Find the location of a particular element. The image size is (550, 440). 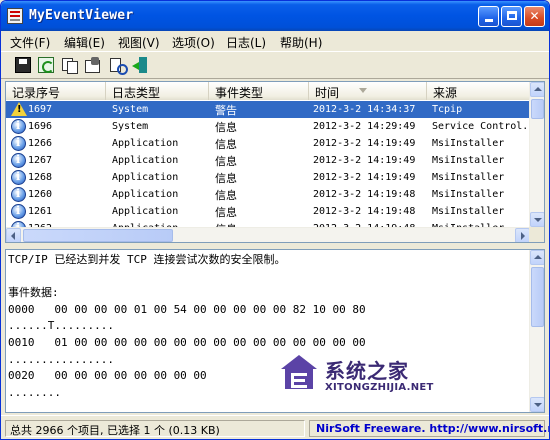

window-title: MyEventViewer is located at coordinates (81, 15).